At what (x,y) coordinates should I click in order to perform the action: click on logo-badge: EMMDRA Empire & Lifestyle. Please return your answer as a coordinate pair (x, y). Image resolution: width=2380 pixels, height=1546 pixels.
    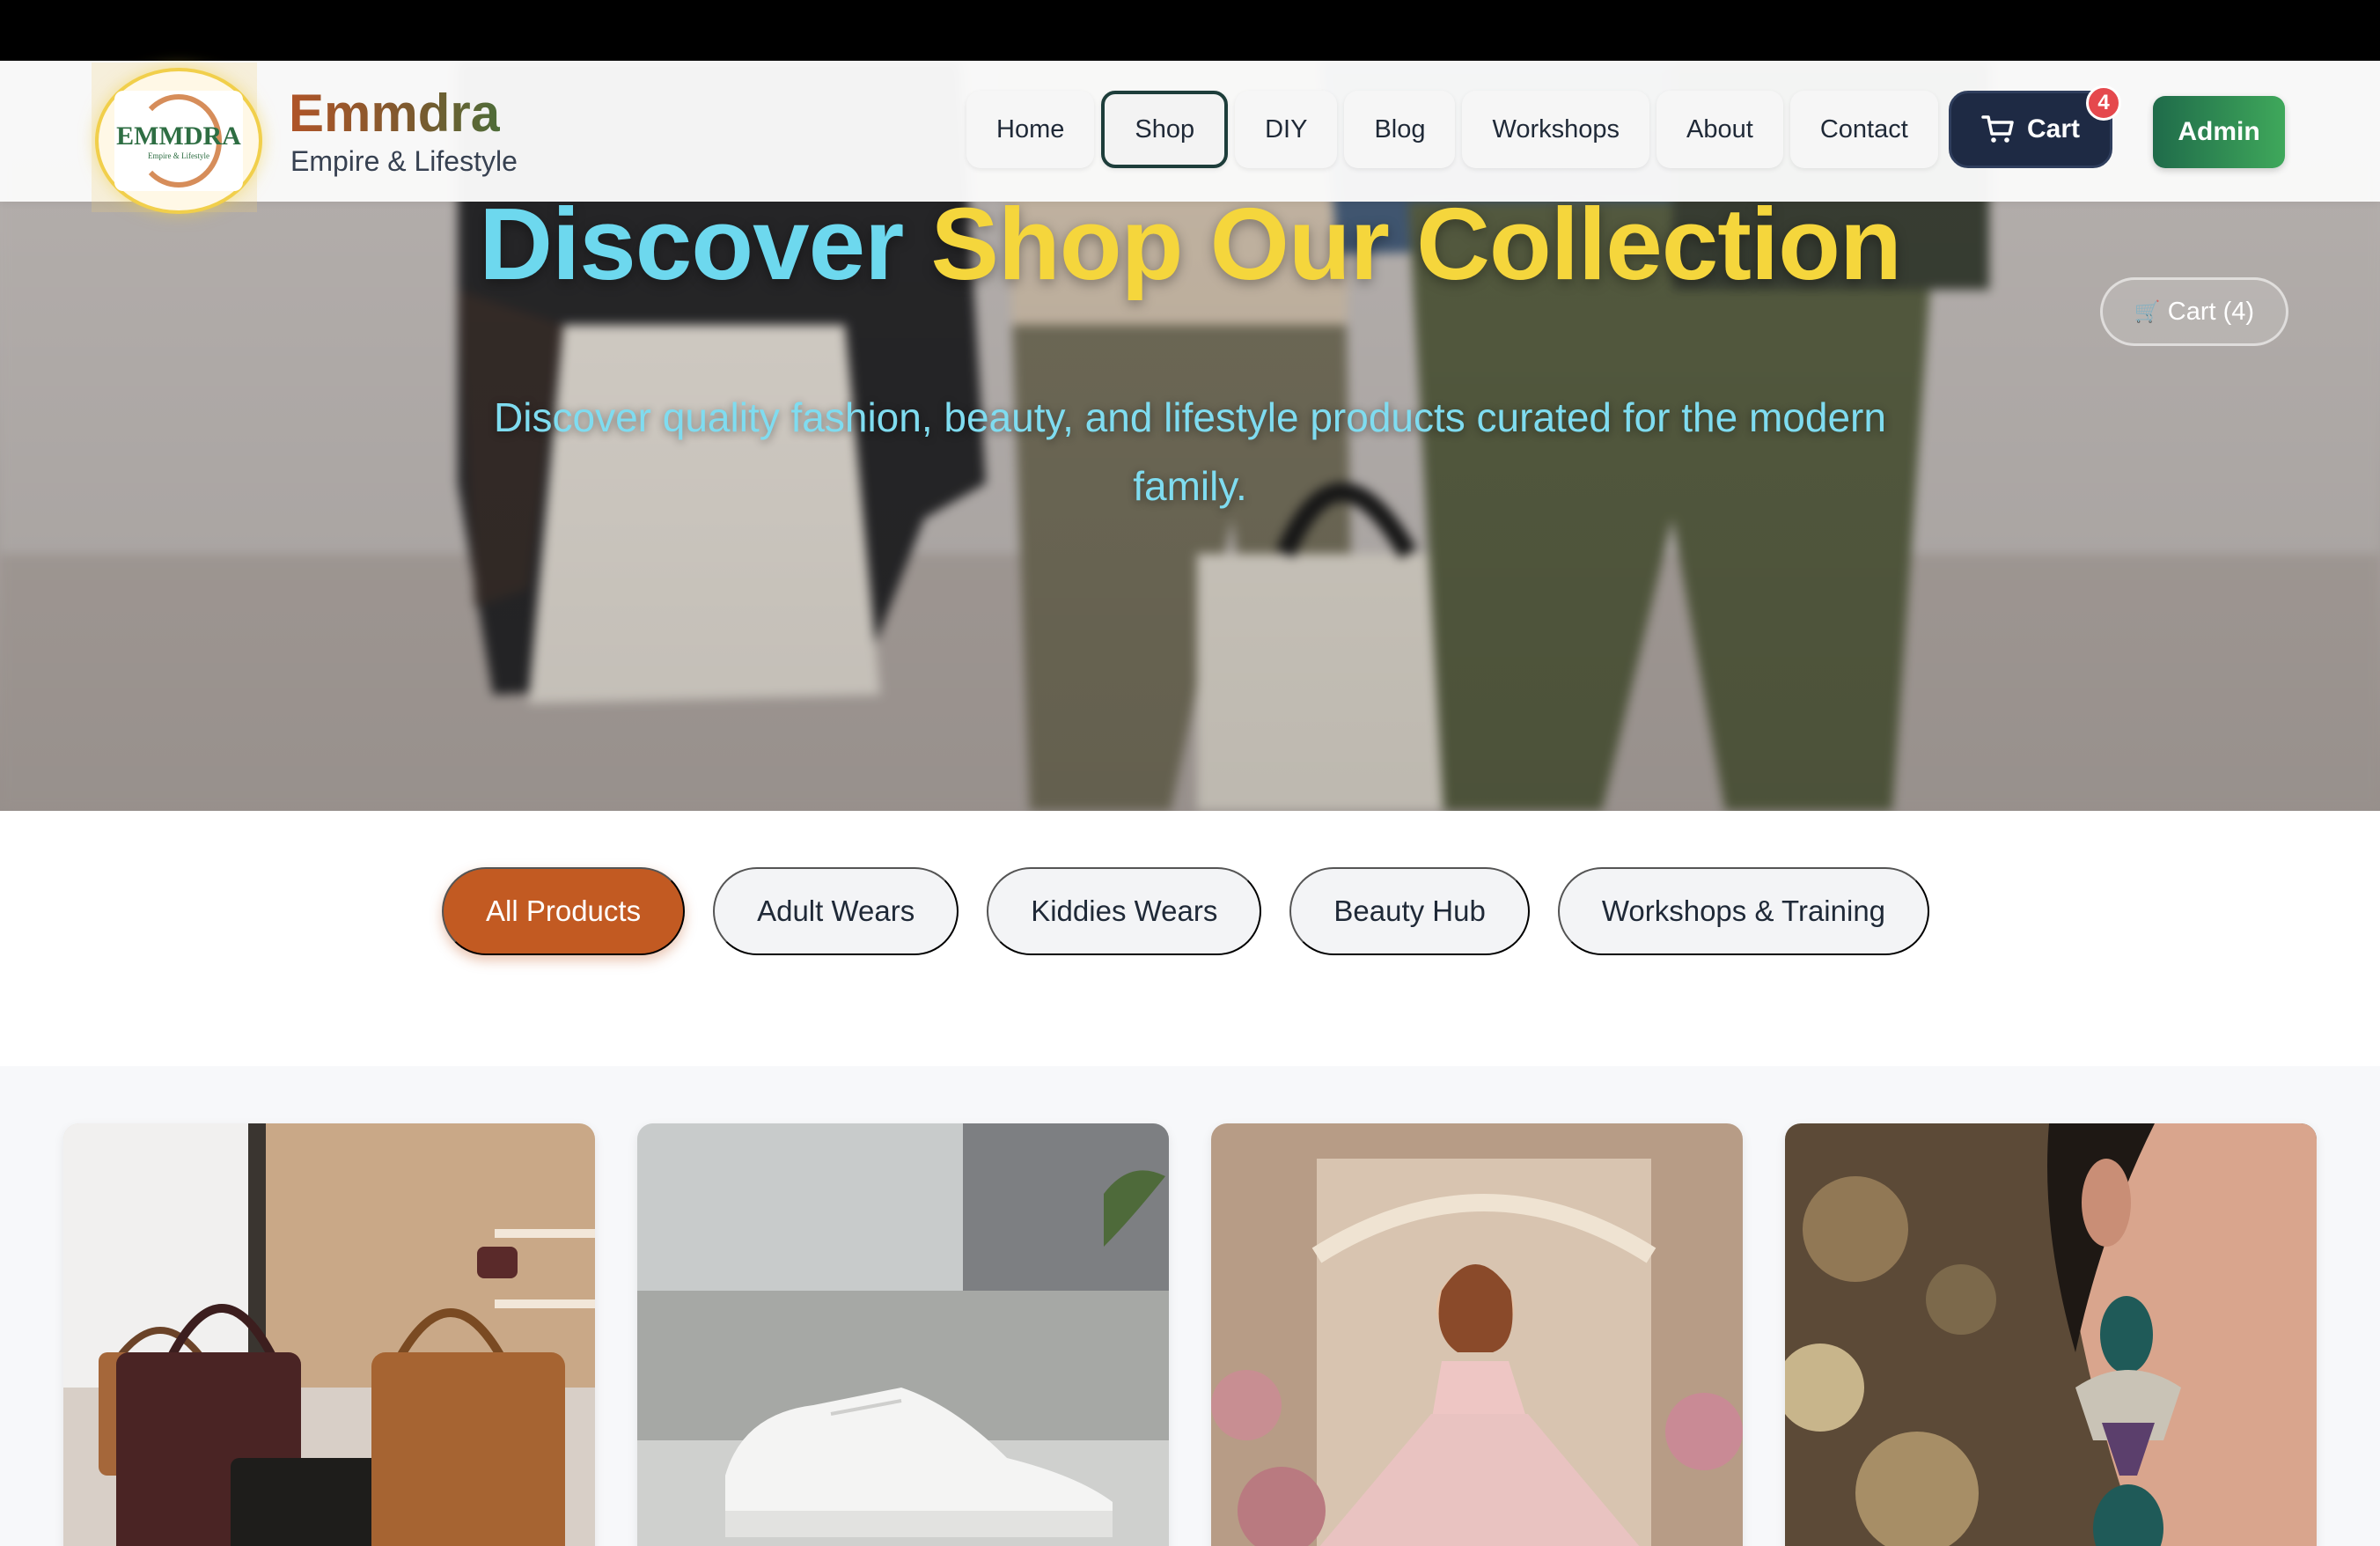
    Looking at the image, I should click on (178, 141).